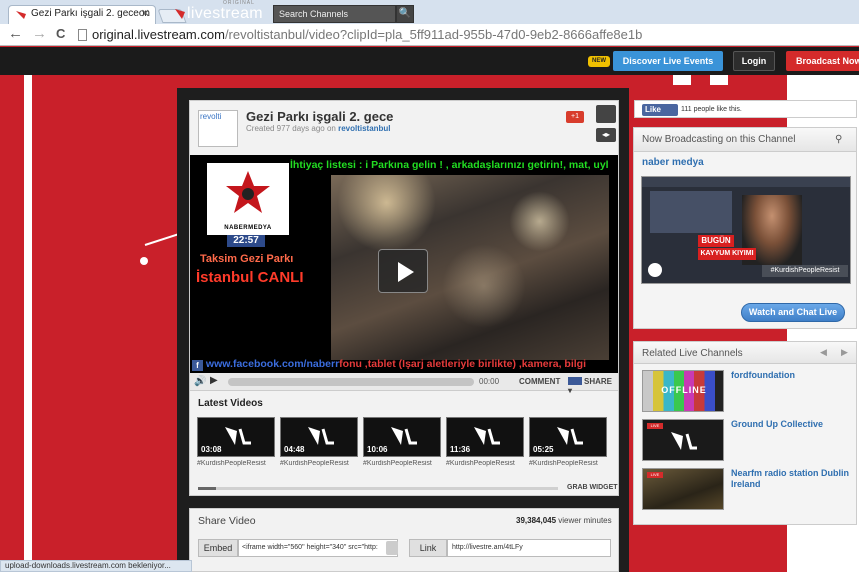 This screenshot has width=859, height=572. What do you see at coordinates (606, 114) in the screenshot?
I see `expand-icon` at bounding box center [606, 114].